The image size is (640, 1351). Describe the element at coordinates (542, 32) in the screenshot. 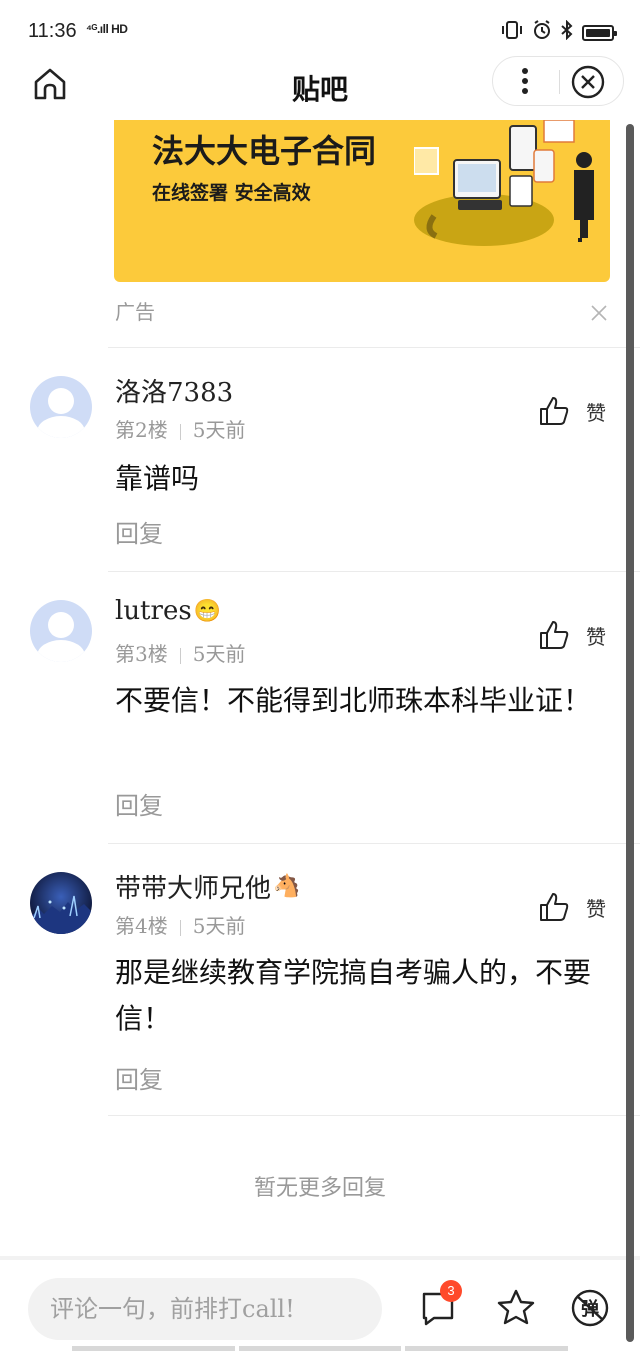

I see `alarm-icon` at that location.